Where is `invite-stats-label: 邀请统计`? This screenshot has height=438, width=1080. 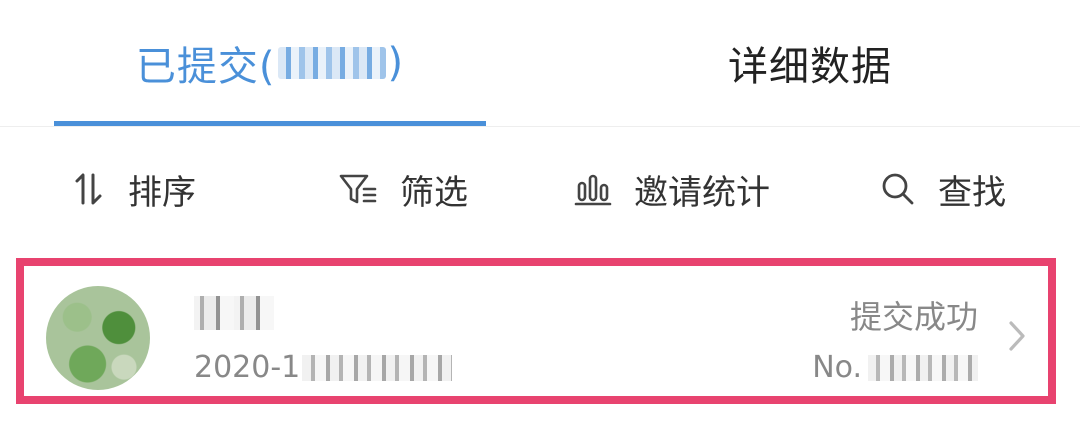 invite-stats-label: 邀请统计 is located at coordinates (702, 192).